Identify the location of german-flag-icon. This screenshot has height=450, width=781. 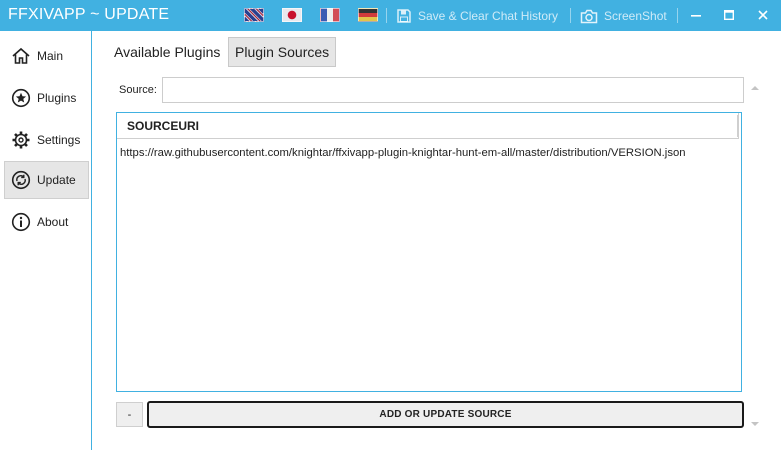
(368, 15).